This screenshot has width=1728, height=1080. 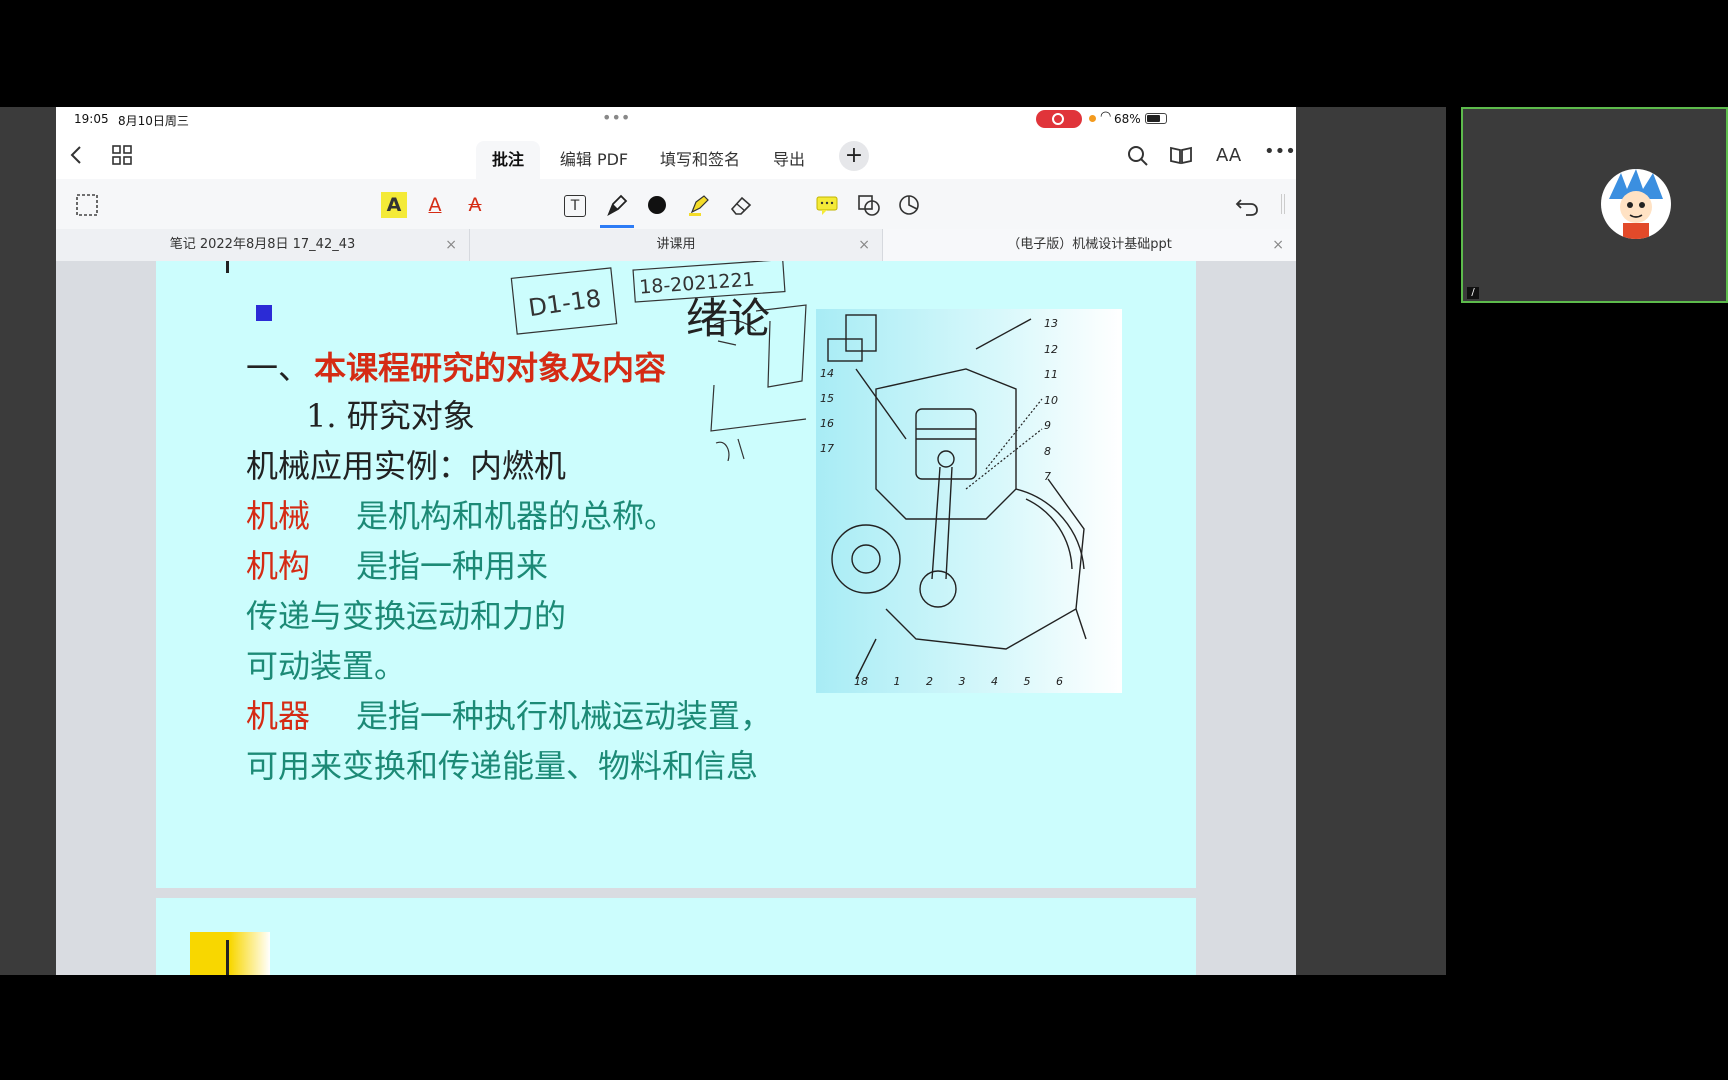 I want to click on mic-dot-icon, so click(x=1092, y=118).